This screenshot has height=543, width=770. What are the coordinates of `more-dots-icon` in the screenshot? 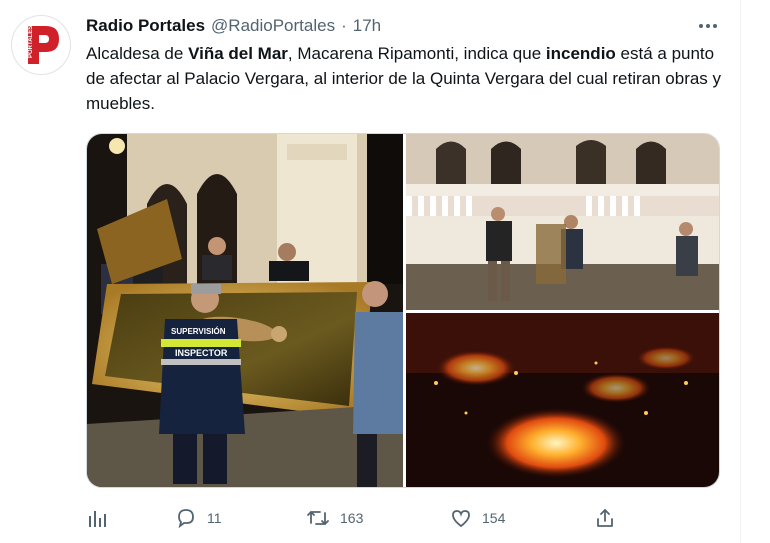 It's located at (708, 26).